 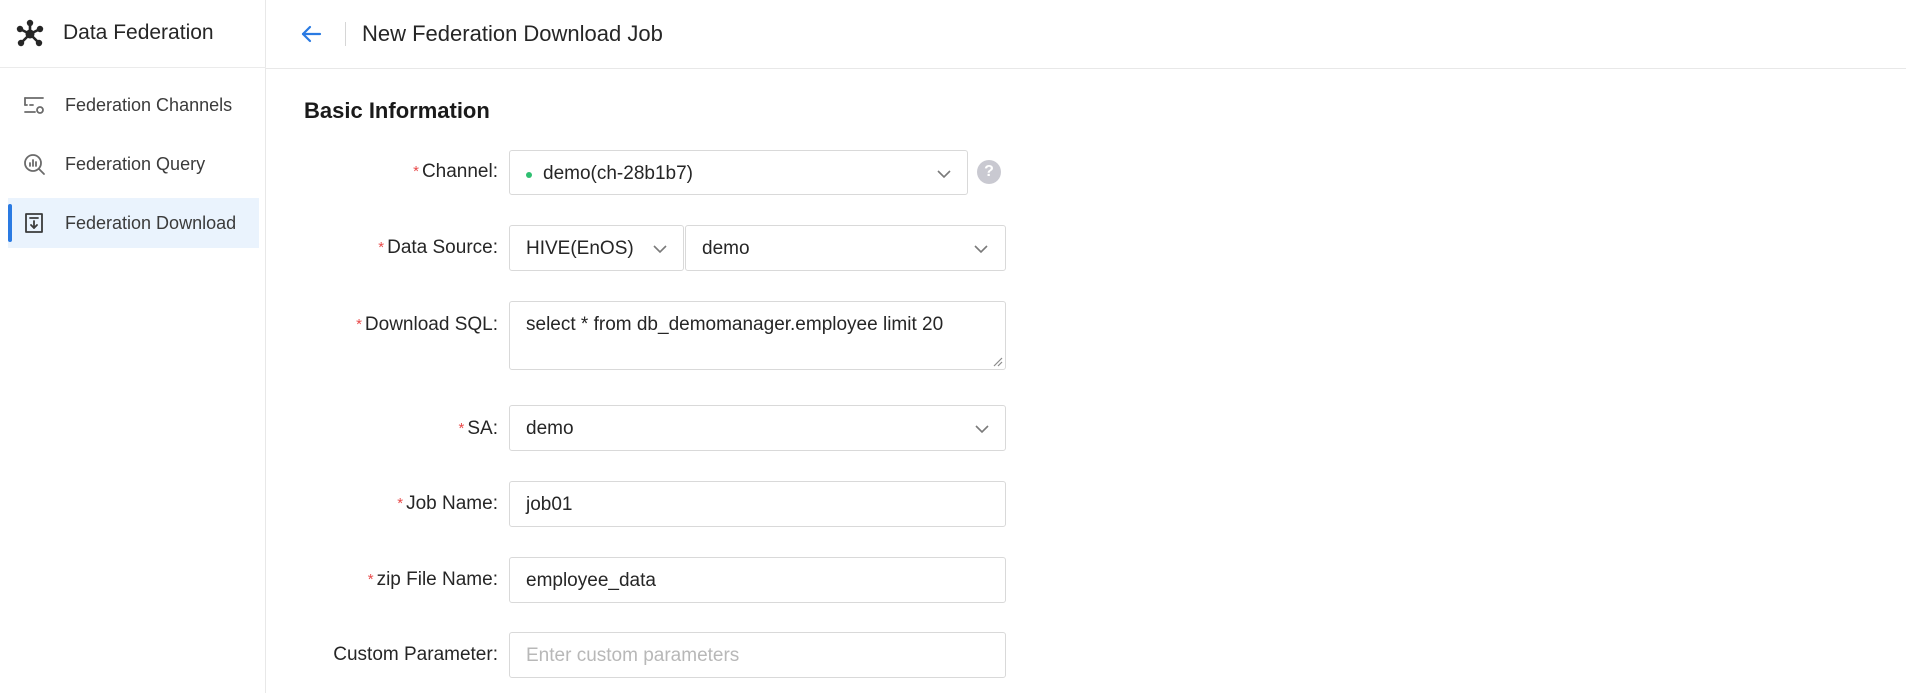 What do you see at coordinates (757, 428) in the screenshot?
I see `sa-select: demo` at bounding box center [757, 428].